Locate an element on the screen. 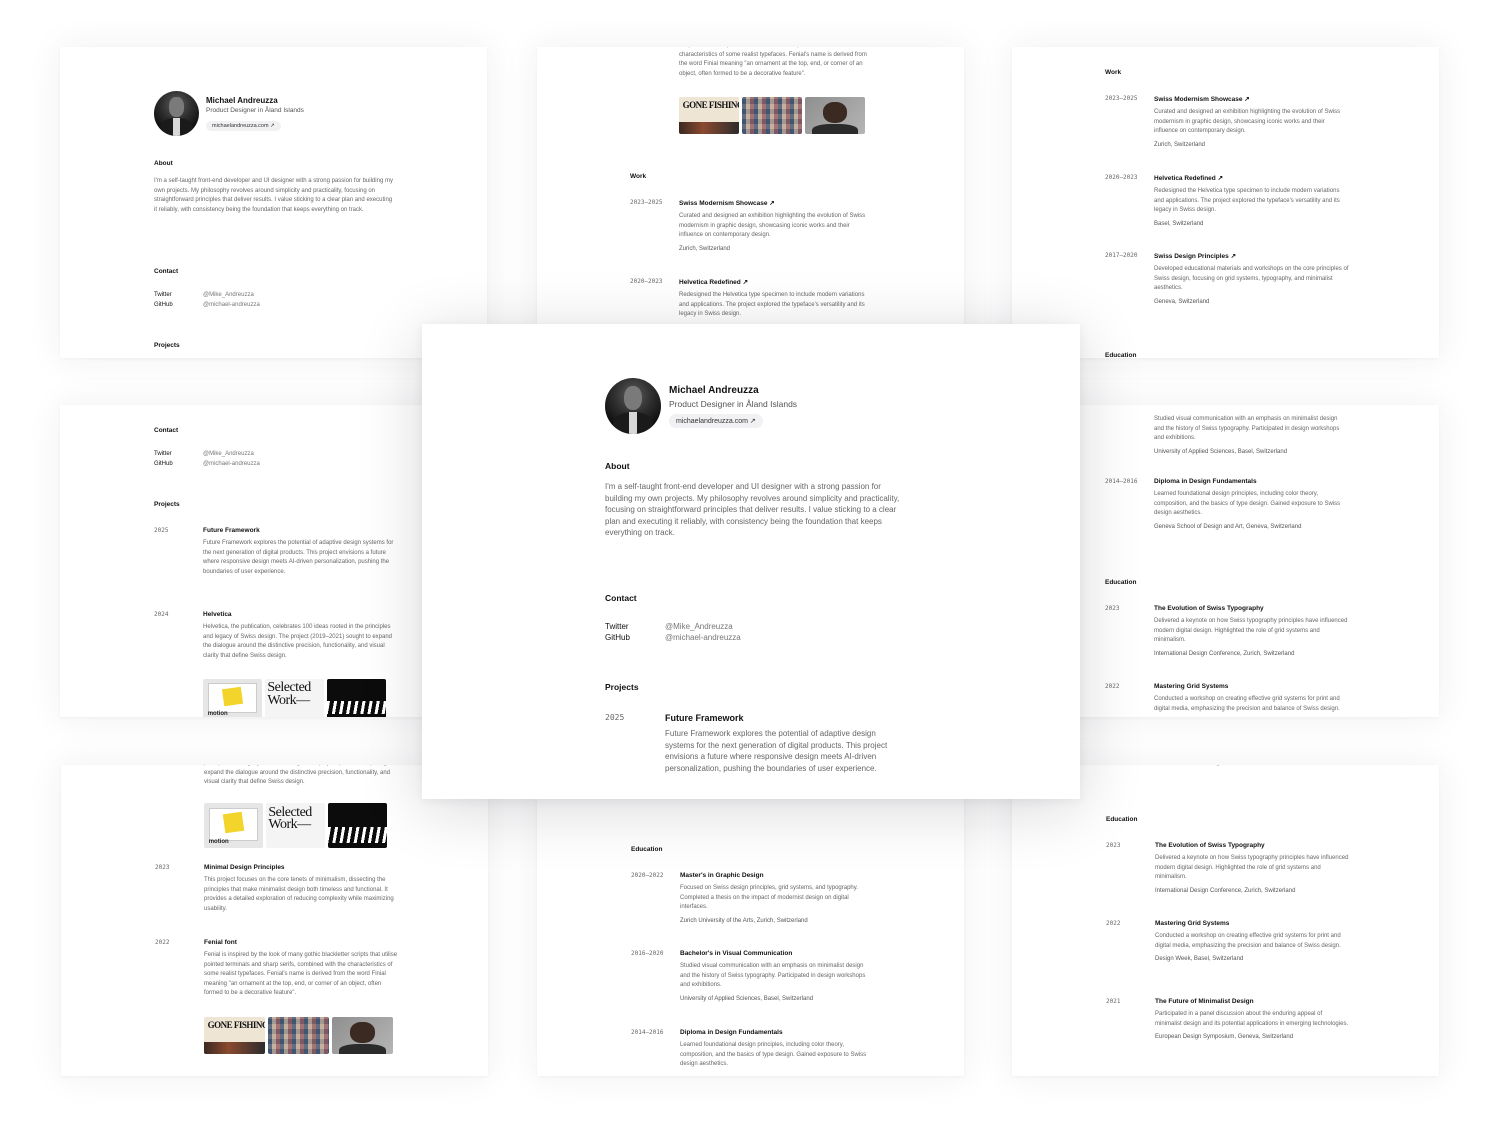 Image resolution: width=1500 pixels, height=1125 pixels. work-title-link: Swiss Design Principles ↗ is located at coordinates (1251, 256).